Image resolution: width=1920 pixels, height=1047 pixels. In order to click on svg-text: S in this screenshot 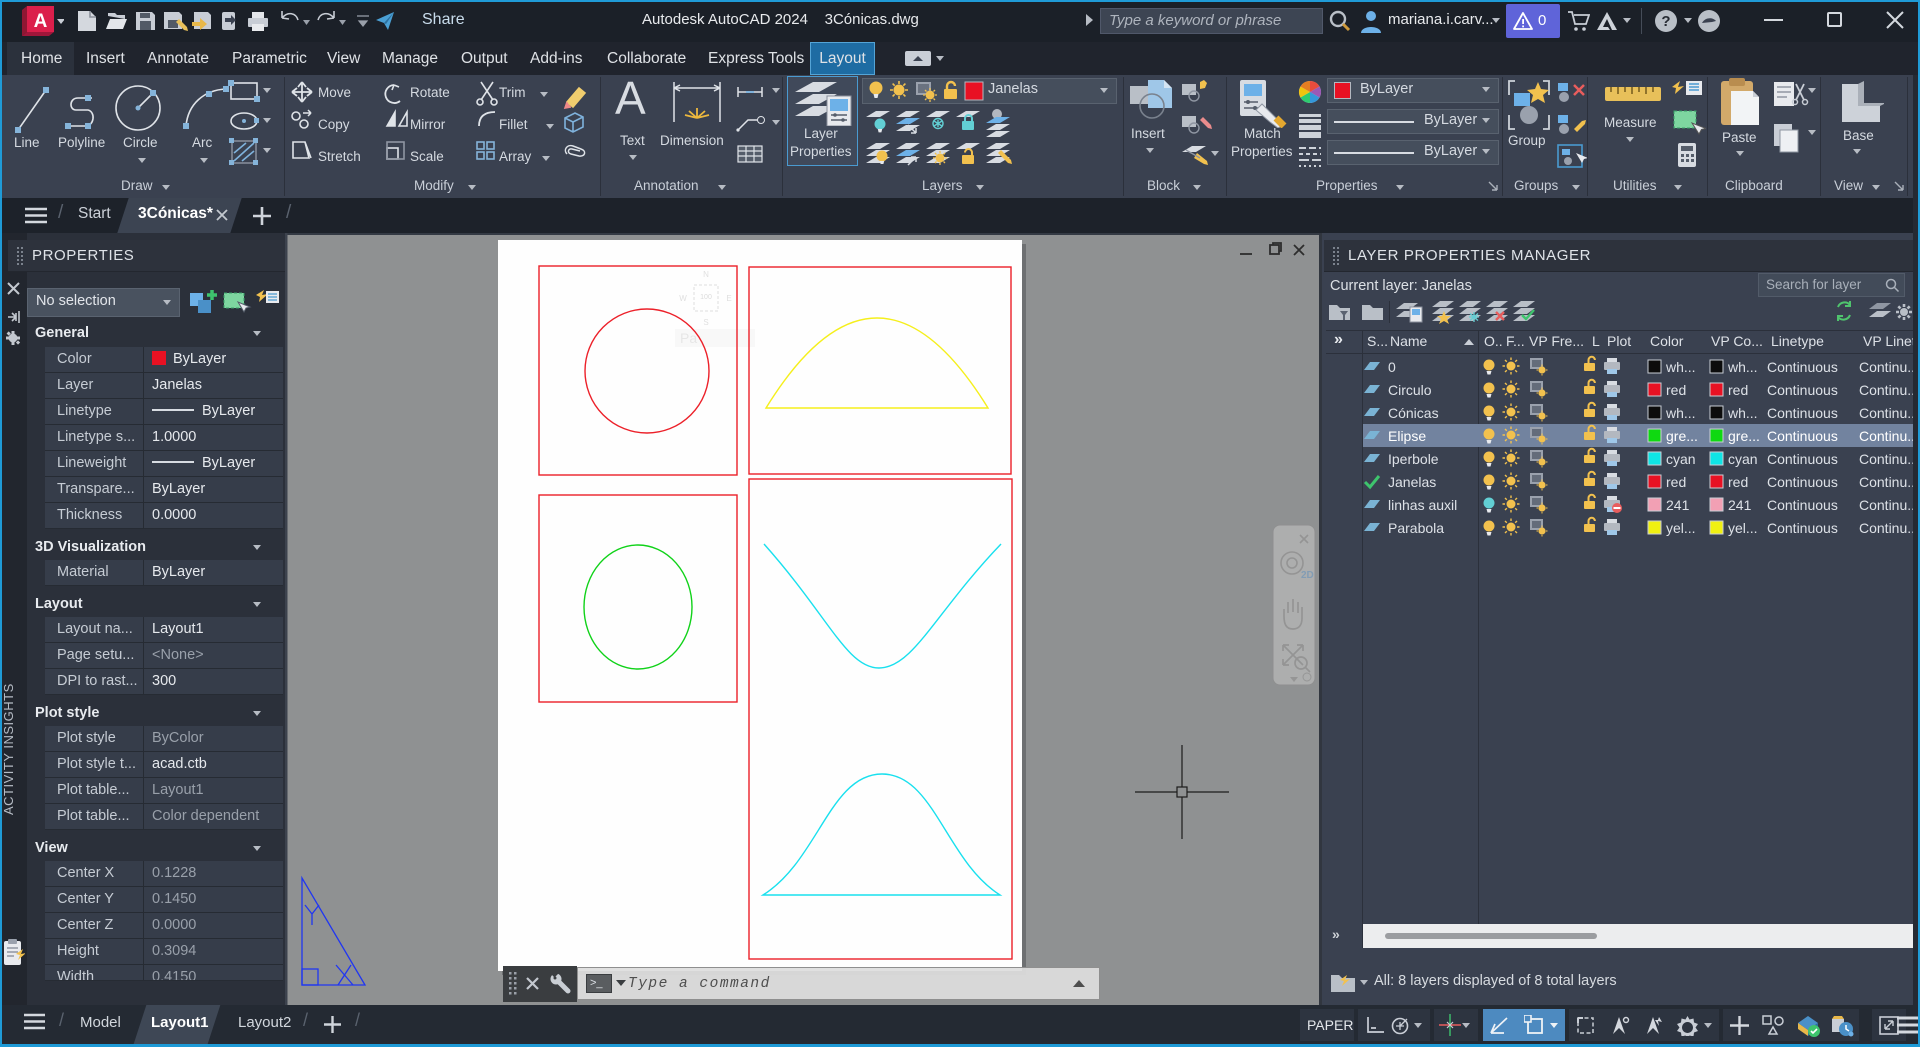, I will do `click(705, 322)`.